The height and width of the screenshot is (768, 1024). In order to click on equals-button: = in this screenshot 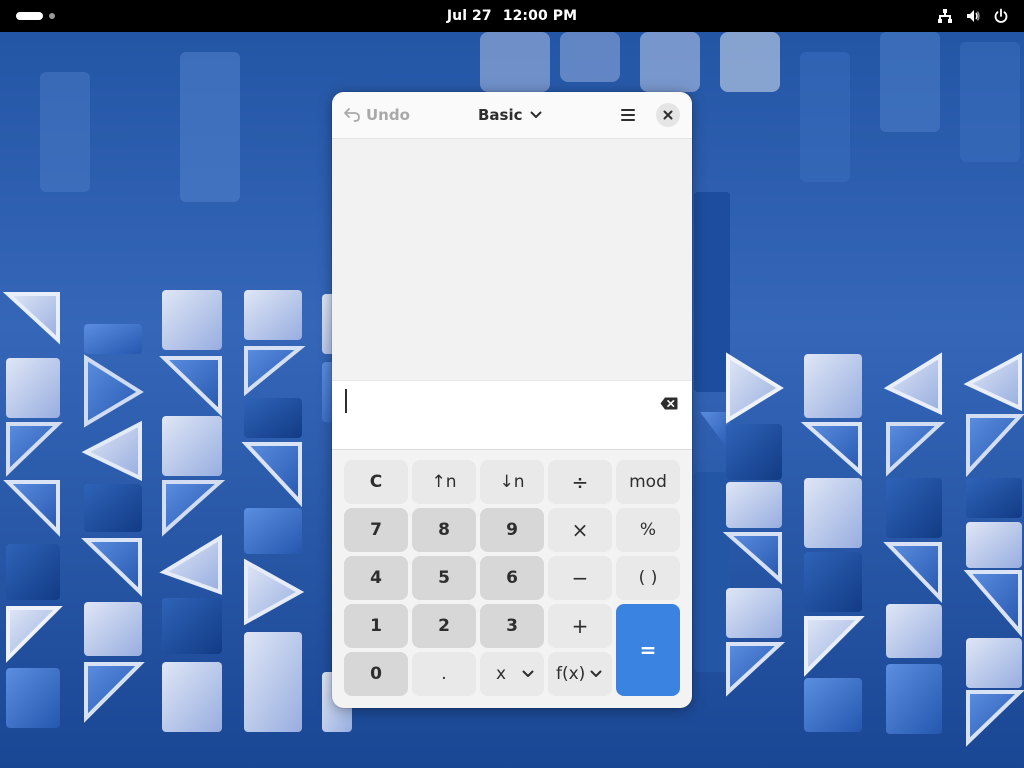, I will do `click(648, 650)`.